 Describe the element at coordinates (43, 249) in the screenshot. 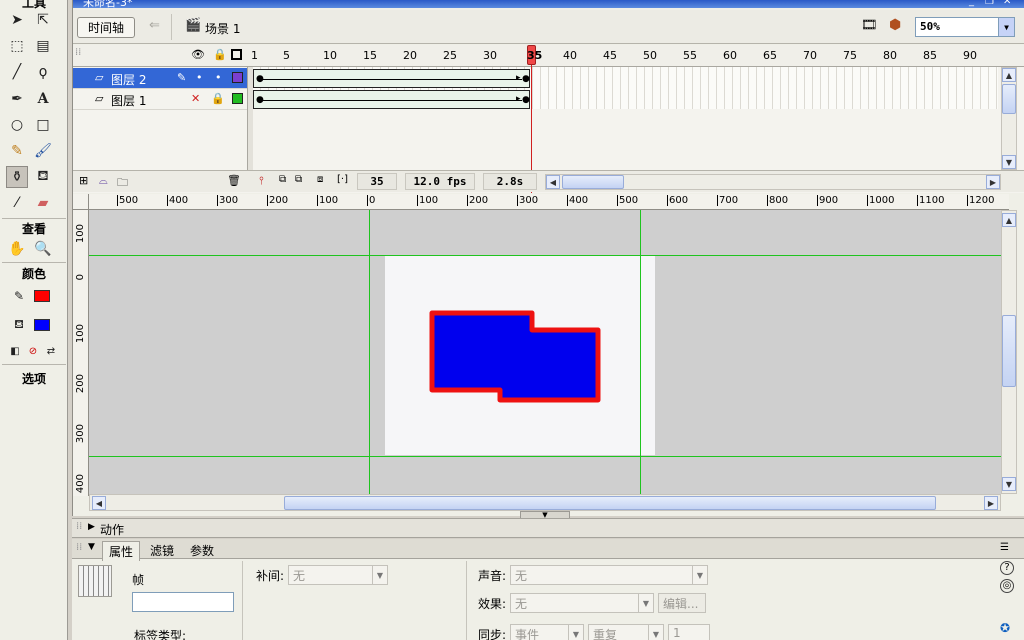

I see `zoom-tool-icon: 🔍` at that location.